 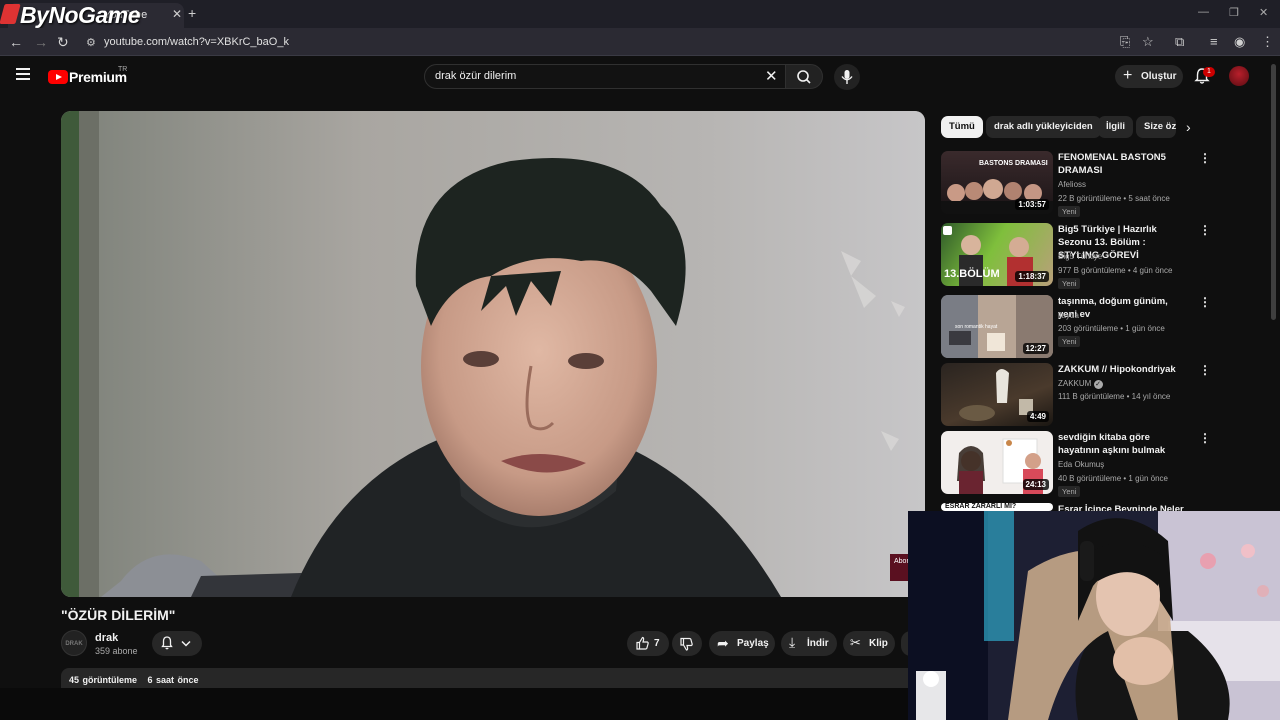 I want to click on region-code: TR, so click(x=123, y=69).